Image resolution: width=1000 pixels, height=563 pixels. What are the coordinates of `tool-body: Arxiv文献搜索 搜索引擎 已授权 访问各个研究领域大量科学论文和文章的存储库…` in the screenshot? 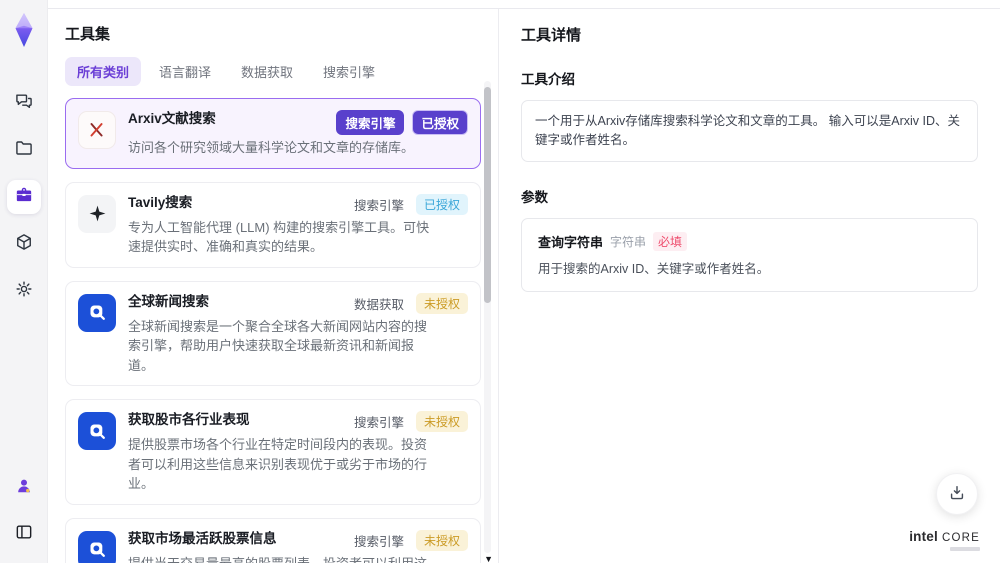 It's located at (298, 133).